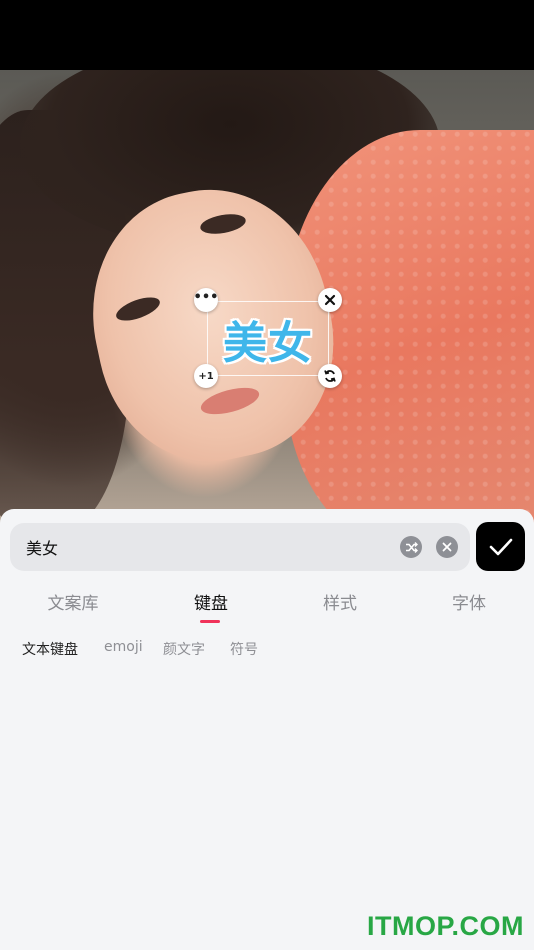  I want to click on duplicate-label: +1, so click(206, 376).